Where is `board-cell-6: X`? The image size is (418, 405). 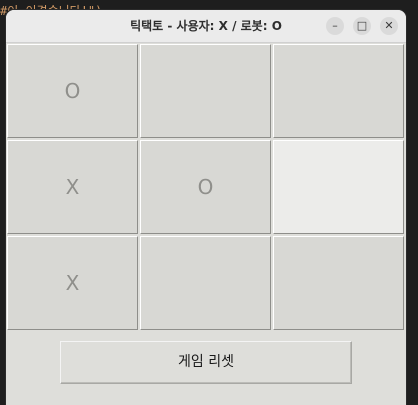 board-cell-6: X is located at coordinates (72, 283).